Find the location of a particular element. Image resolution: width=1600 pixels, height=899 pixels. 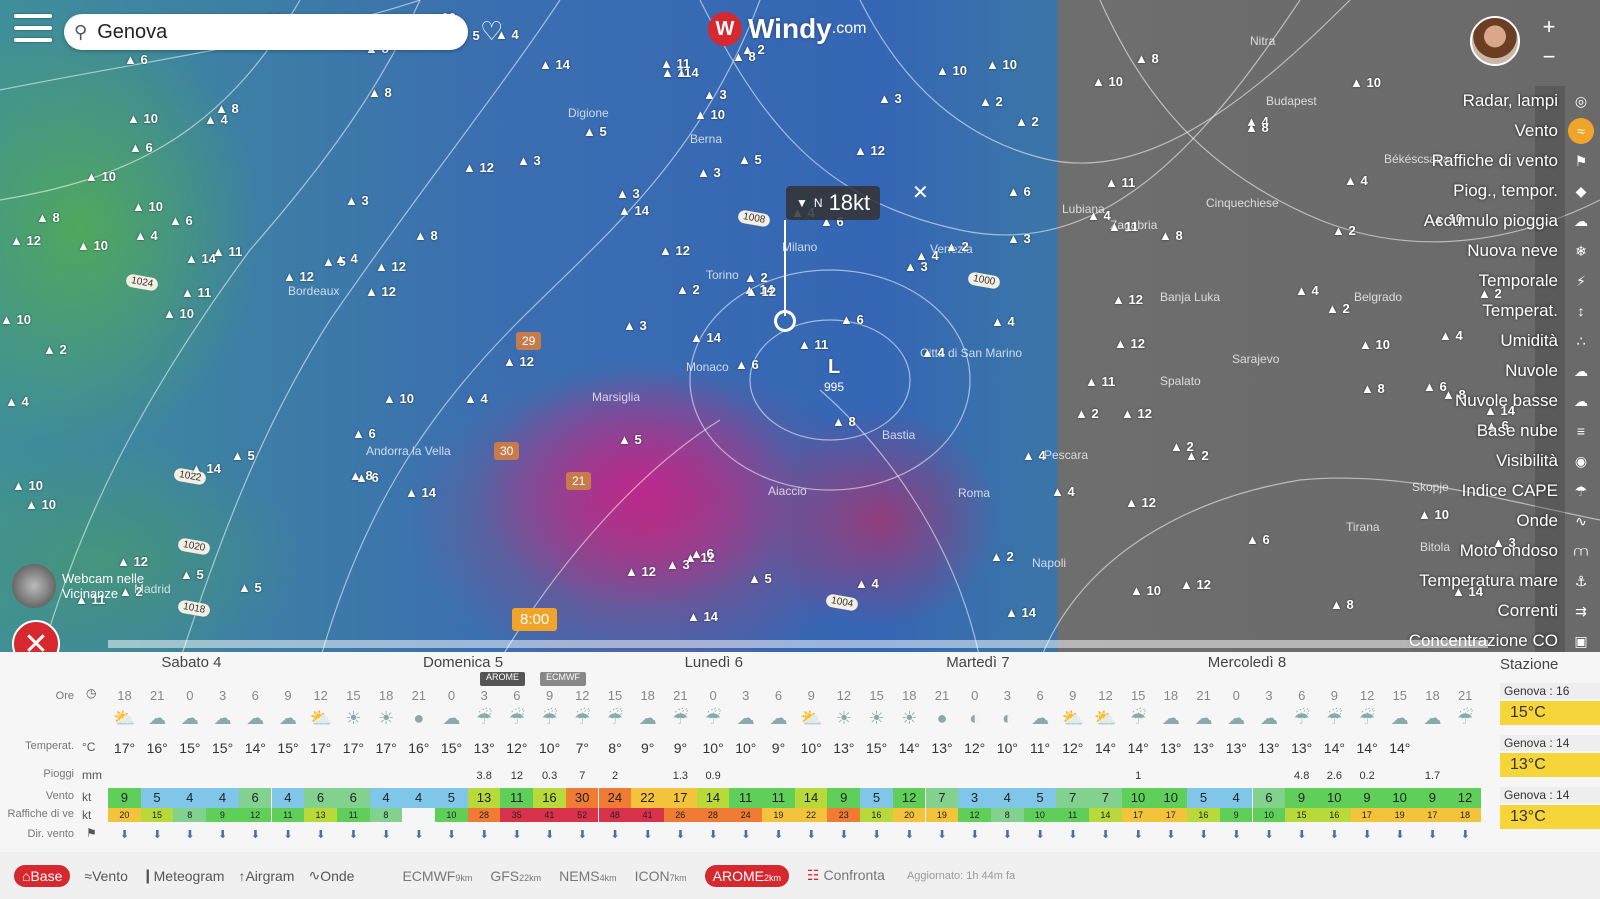

gust-flag-icon: ⚑ is located at coordinates (1581, 161).